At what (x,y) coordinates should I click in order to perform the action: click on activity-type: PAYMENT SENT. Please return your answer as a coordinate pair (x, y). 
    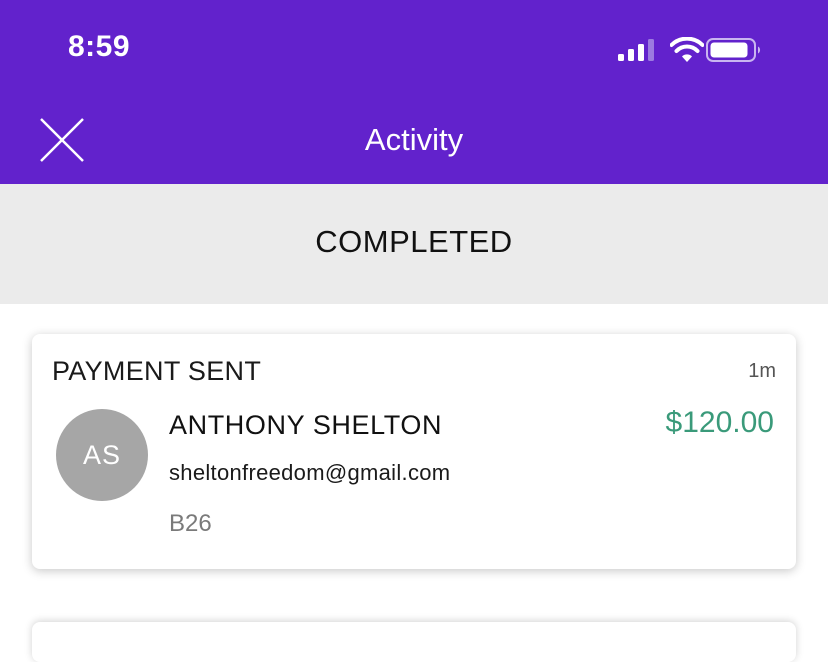
    Looking at the image, I should click on (157, 371).